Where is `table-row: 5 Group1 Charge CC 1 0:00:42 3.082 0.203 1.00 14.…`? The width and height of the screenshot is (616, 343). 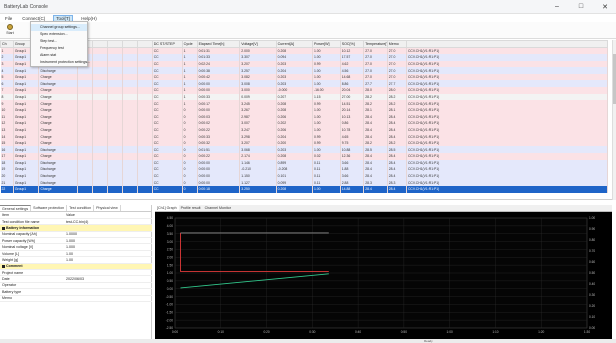 table-row: 5 Group1 Charge CC 1 0:00:42 3.082 0.203 1.00 14.… is located at coordinates (304, 77).